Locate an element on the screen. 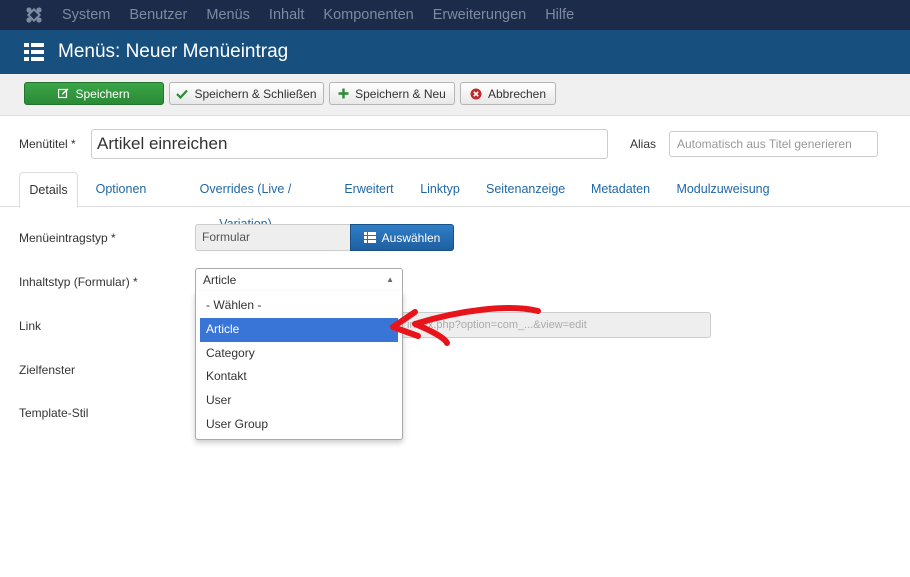 The height and width of the screenshot is (577, 910). joomla-logo-icon is located at coordinates (34, 15).